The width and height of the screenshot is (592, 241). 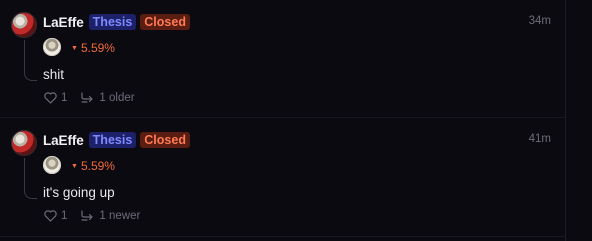 What do you see at coordinates (117, 98) in the screenshot?
I see `thread-link-label: 1 older` at bounding box center [117, 98].